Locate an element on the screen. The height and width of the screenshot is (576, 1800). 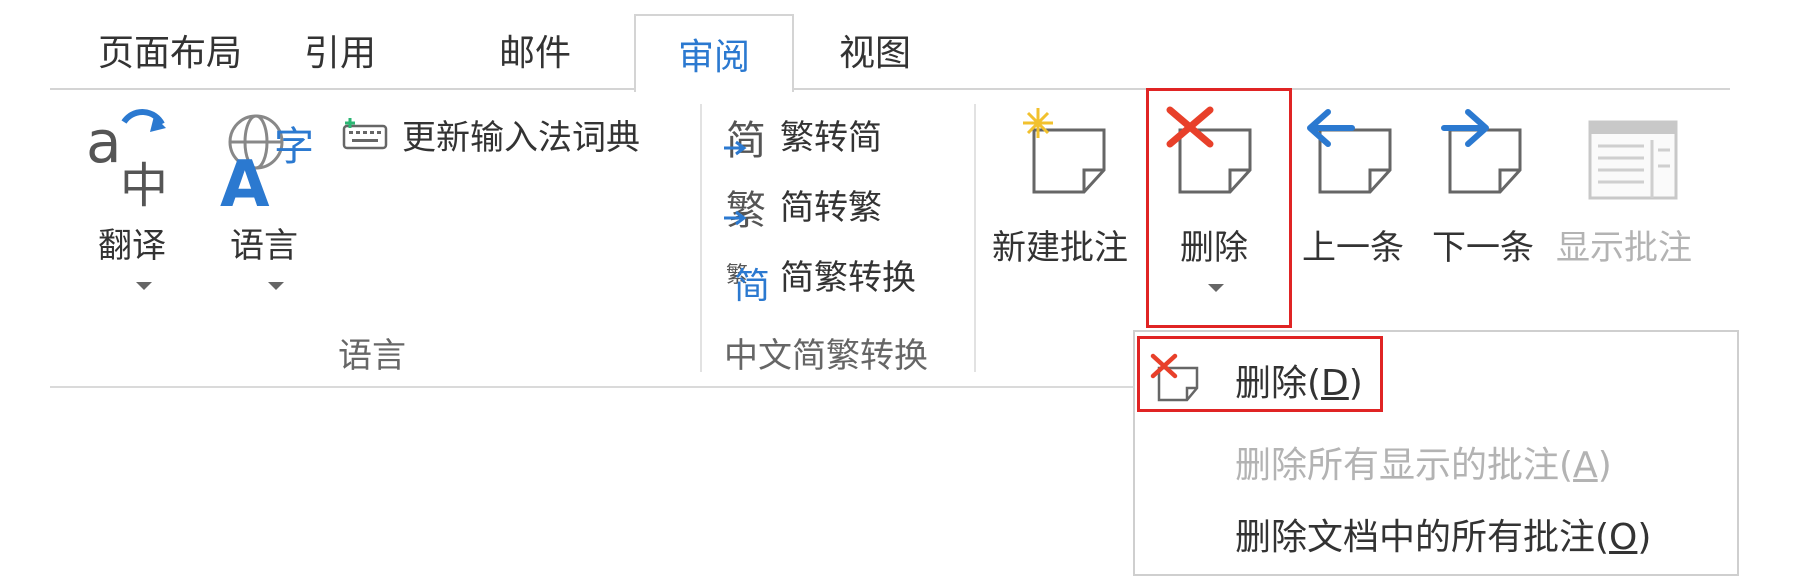
arrow-right-icon is located at coordinates (1481, 151).